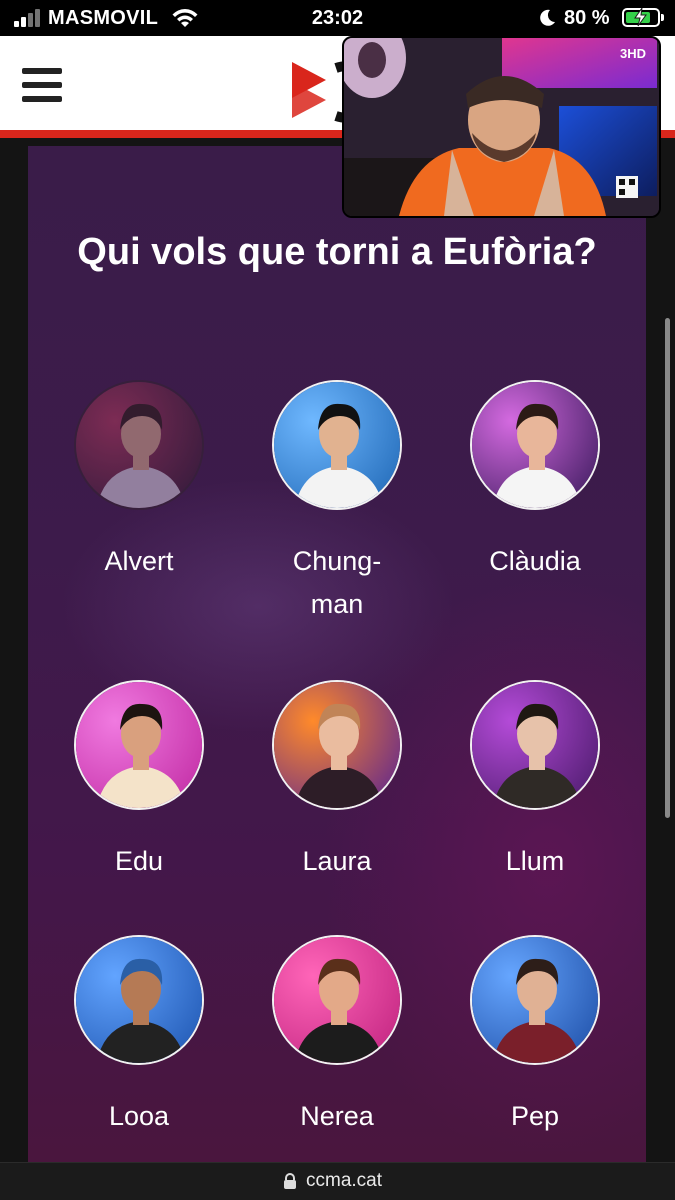 Image resolution: width=675 pixels, height=1200 pixels. What do you see at coordinates (344, 1180) in the screenshot?
I see `url-text: ccma.cat` at bounding box center [344, 1180].